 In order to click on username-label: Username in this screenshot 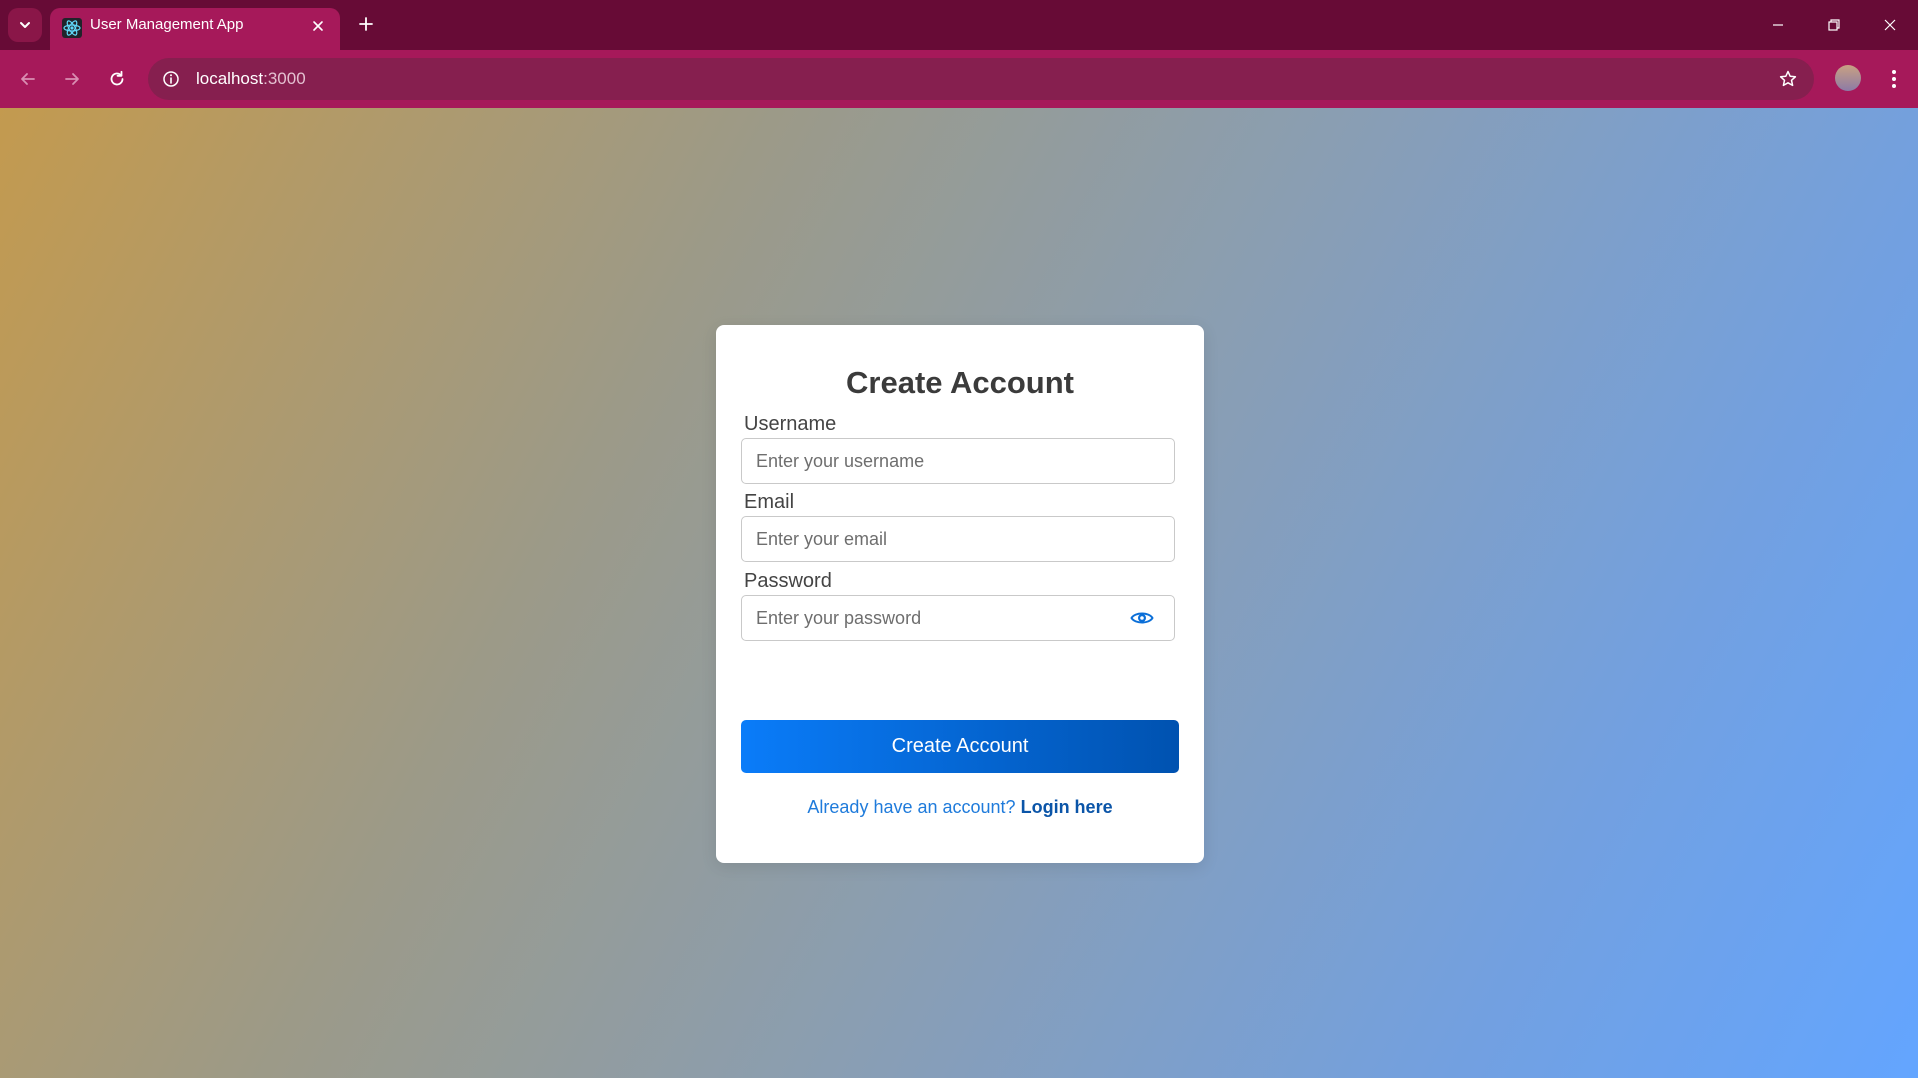, I will do `click(790, 424)`.